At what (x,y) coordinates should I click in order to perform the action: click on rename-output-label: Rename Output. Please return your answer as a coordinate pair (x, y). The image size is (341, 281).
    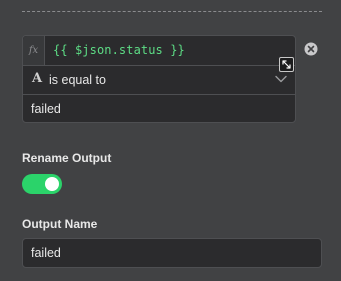
    Looking at the image, I should click on (67, 158).